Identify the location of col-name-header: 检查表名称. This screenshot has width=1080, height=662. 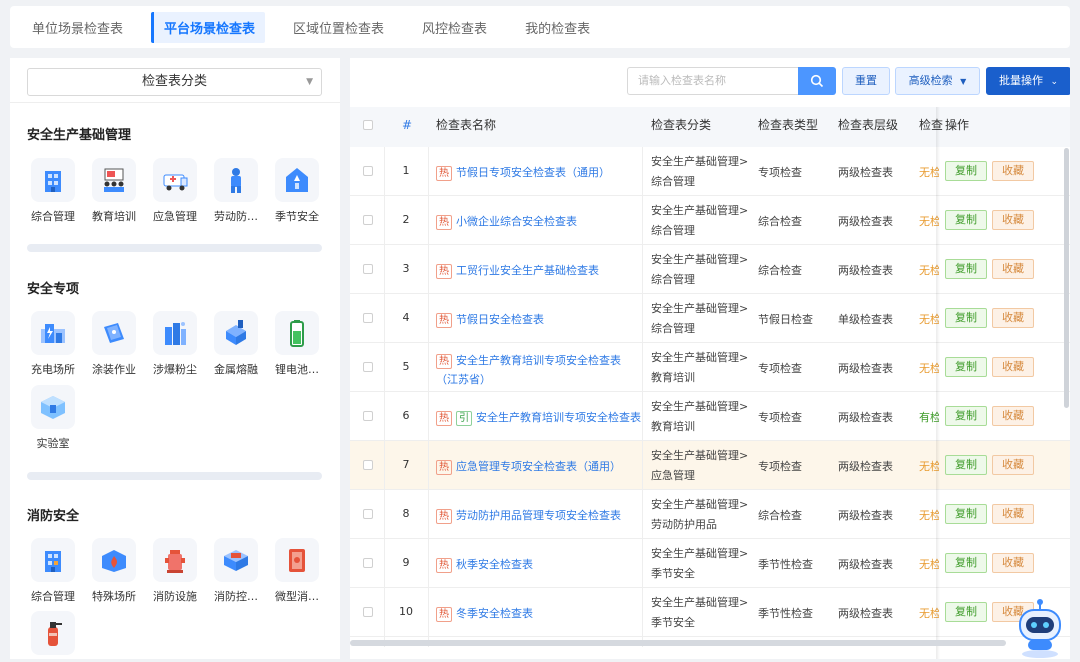
(466, 125).